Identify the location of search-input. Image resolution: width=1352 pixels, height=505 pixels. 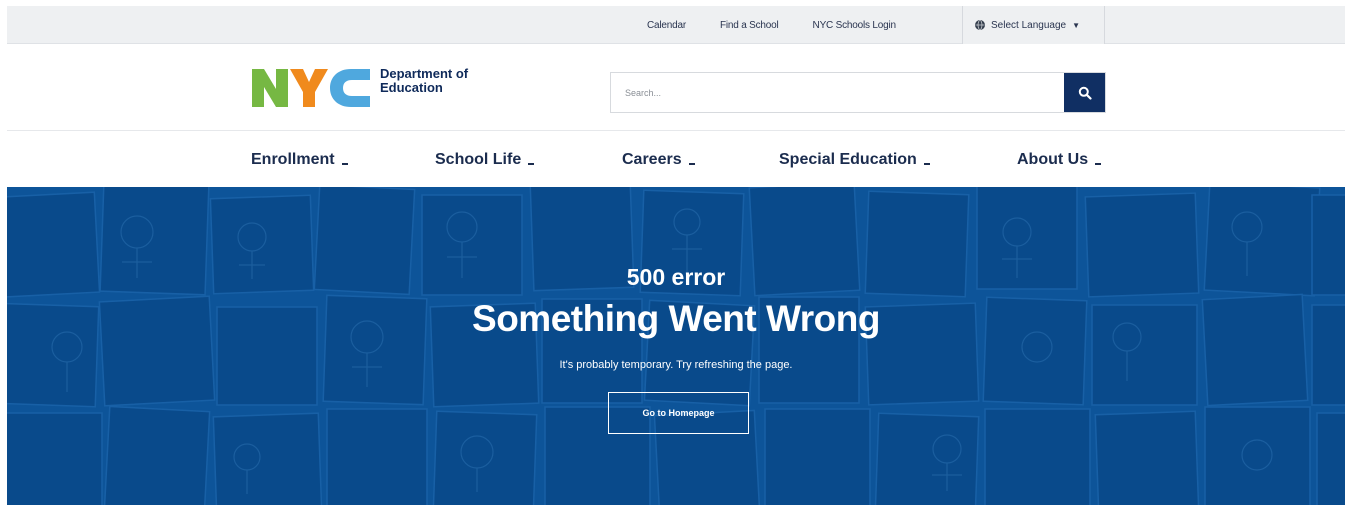
(836, 92).